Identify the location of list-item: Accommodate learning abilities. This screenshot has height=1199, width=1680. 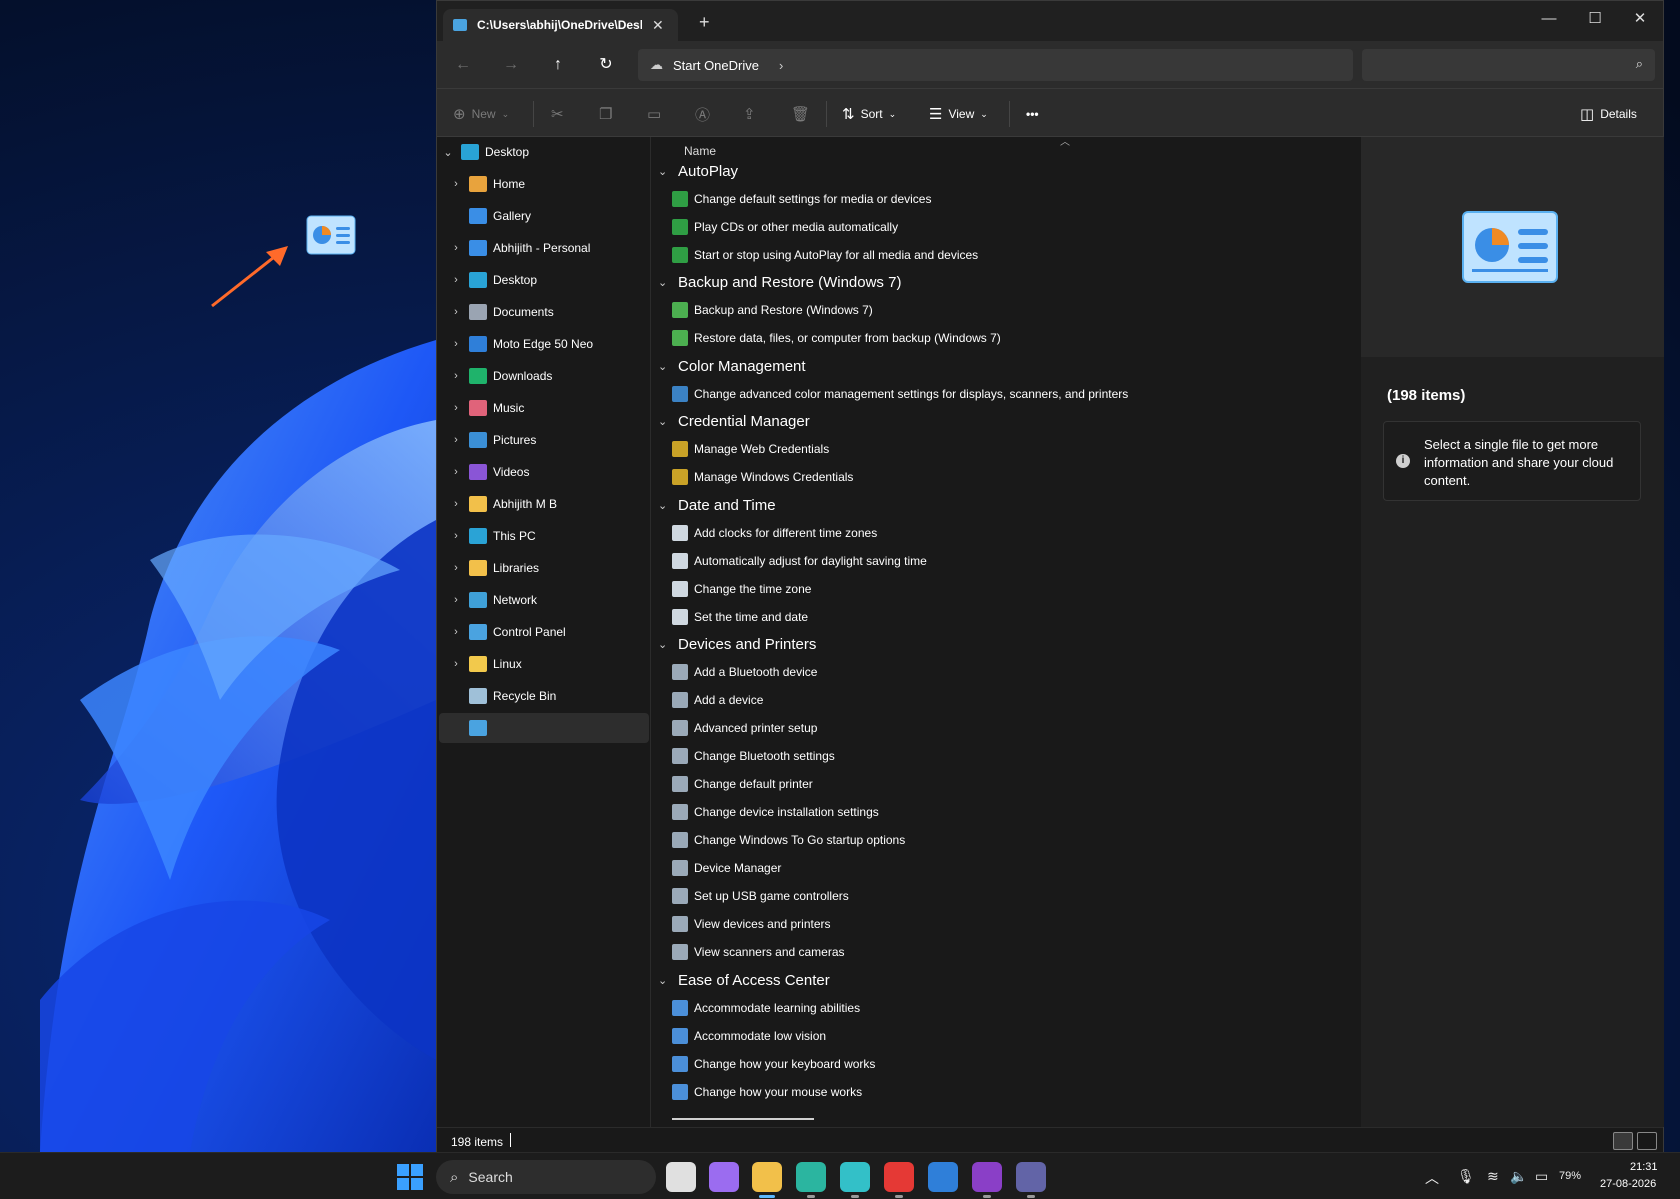
(766, 1008).